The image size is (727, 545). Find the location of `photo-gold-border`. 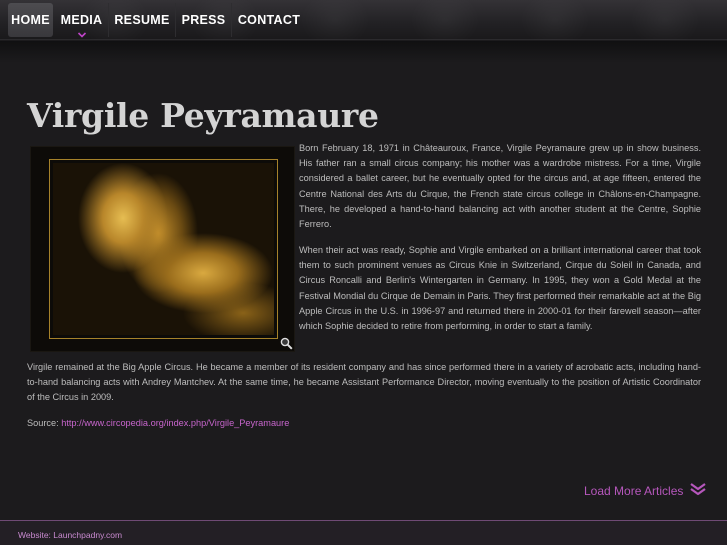

photo-gold-border is located at coordinates (163, 249).